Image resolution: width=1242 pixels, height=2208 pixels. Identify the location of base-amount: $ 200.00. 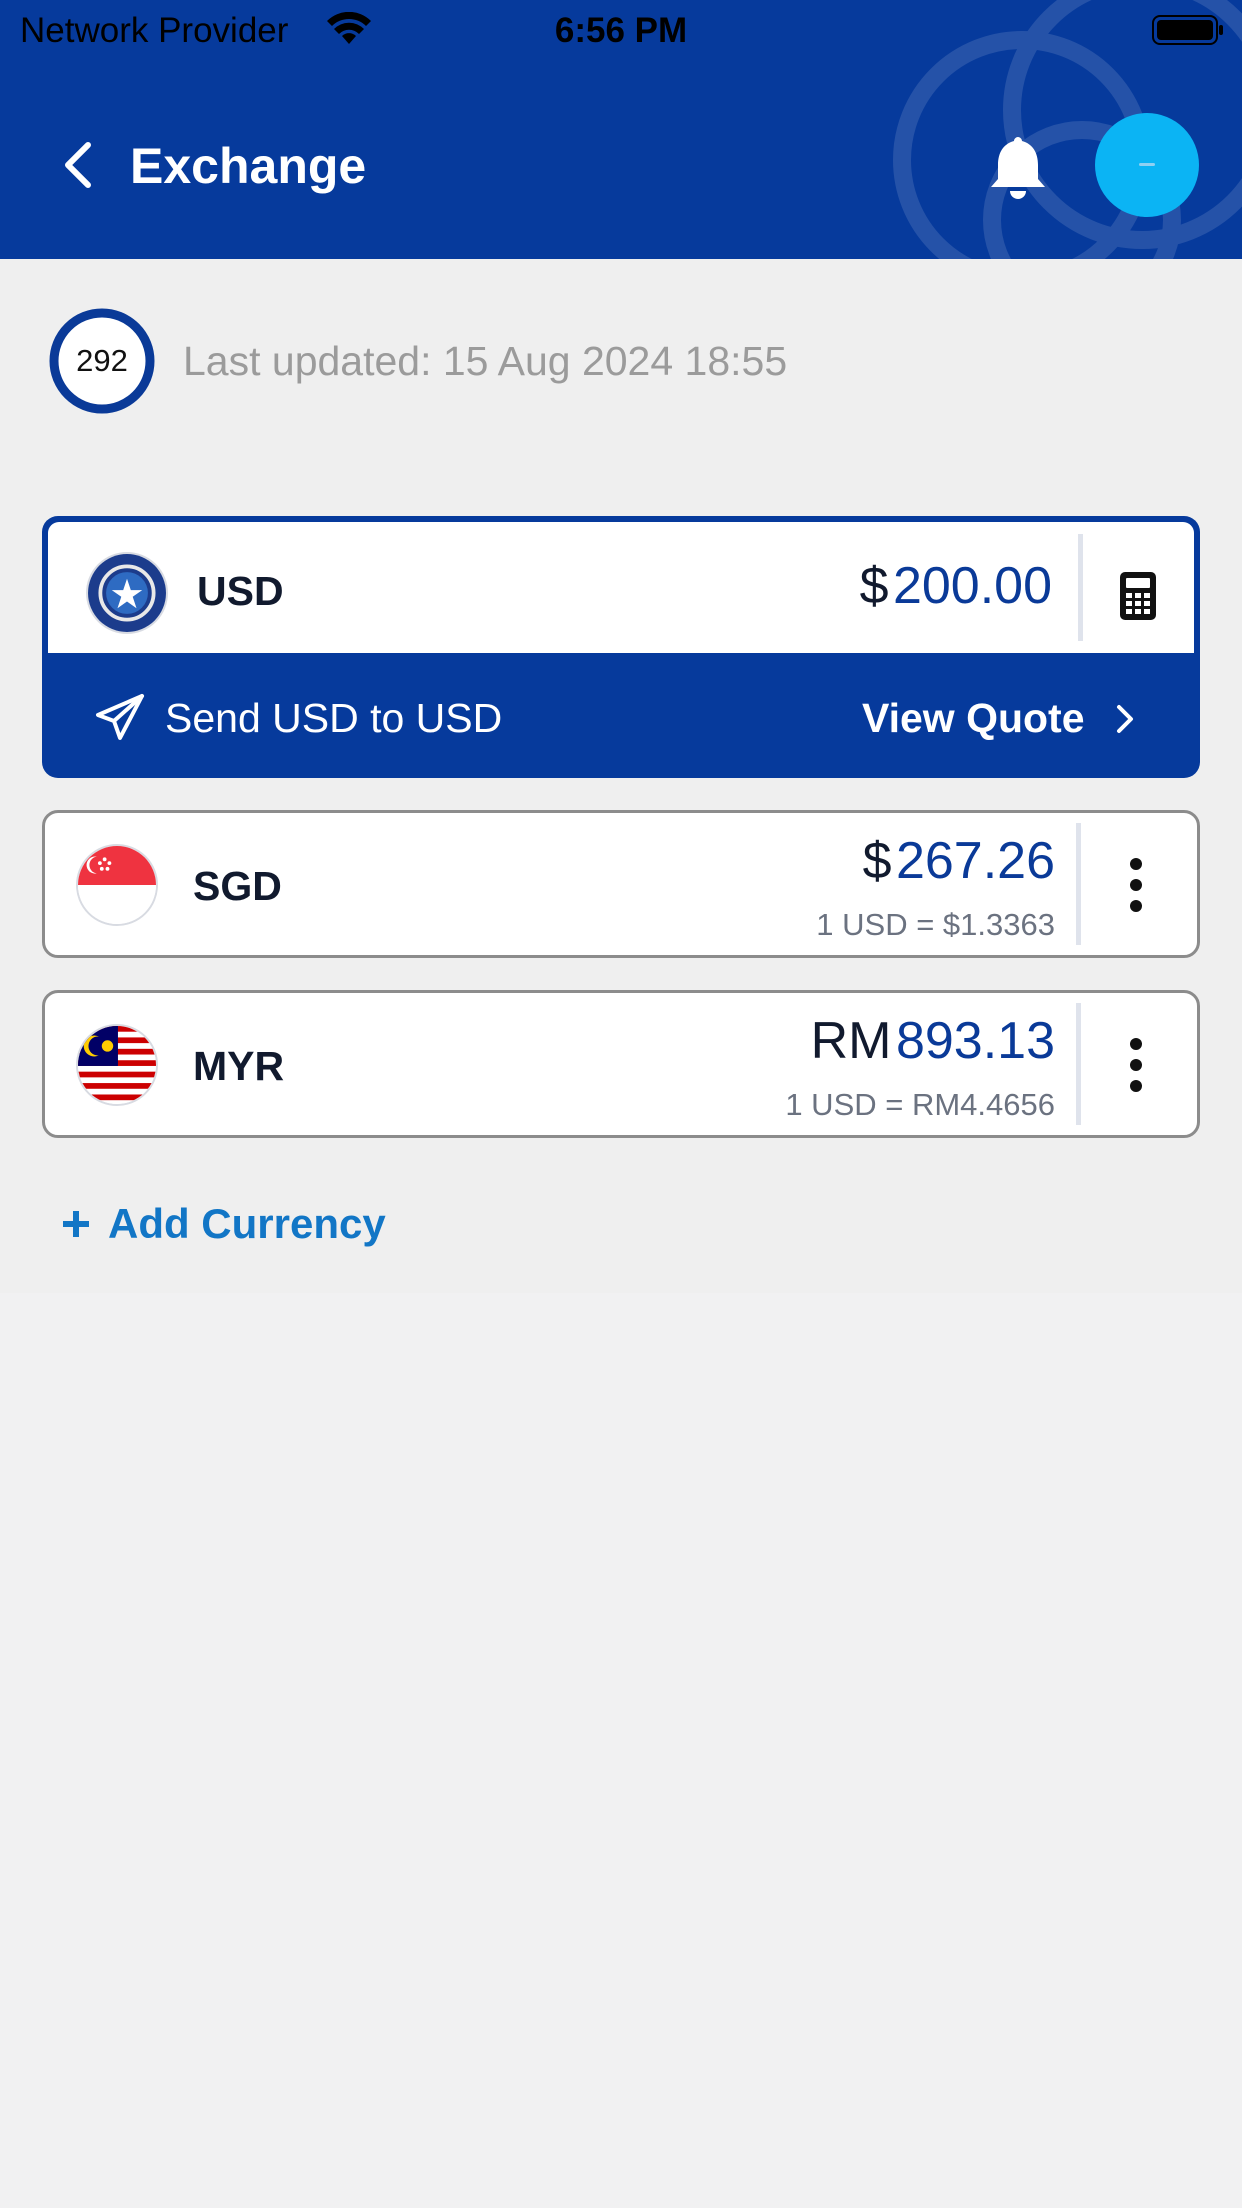
(956, 586).